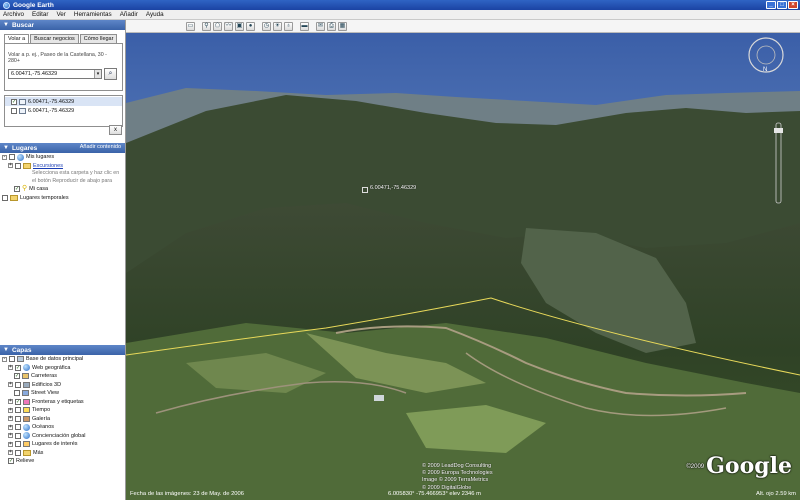  What do you see at coordinates (48, 166) in the screenshot?
I see `tours-label: Excursiones` at bounding box center [48, 166].